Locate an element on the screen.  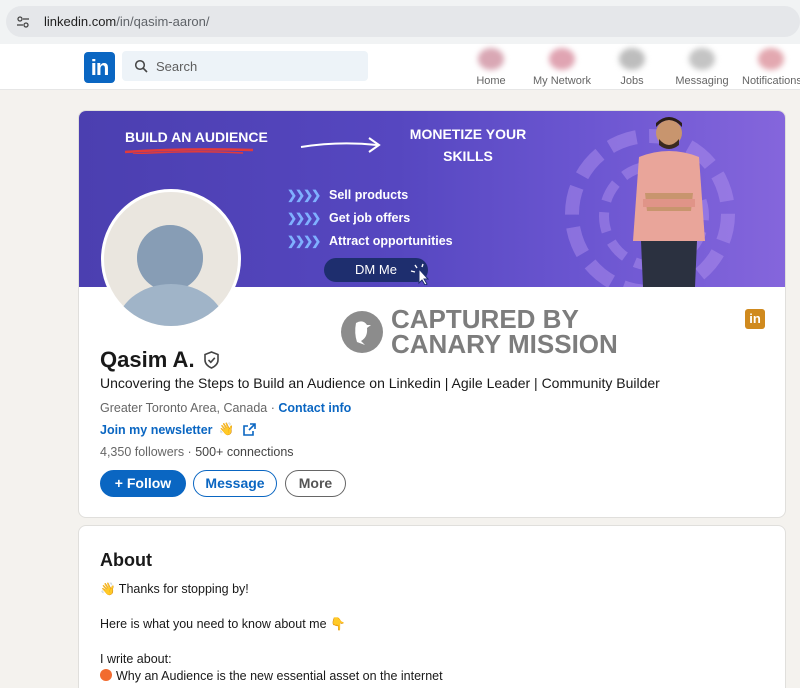
connections-count: 500+ connections is located at coordinates (244, 452).